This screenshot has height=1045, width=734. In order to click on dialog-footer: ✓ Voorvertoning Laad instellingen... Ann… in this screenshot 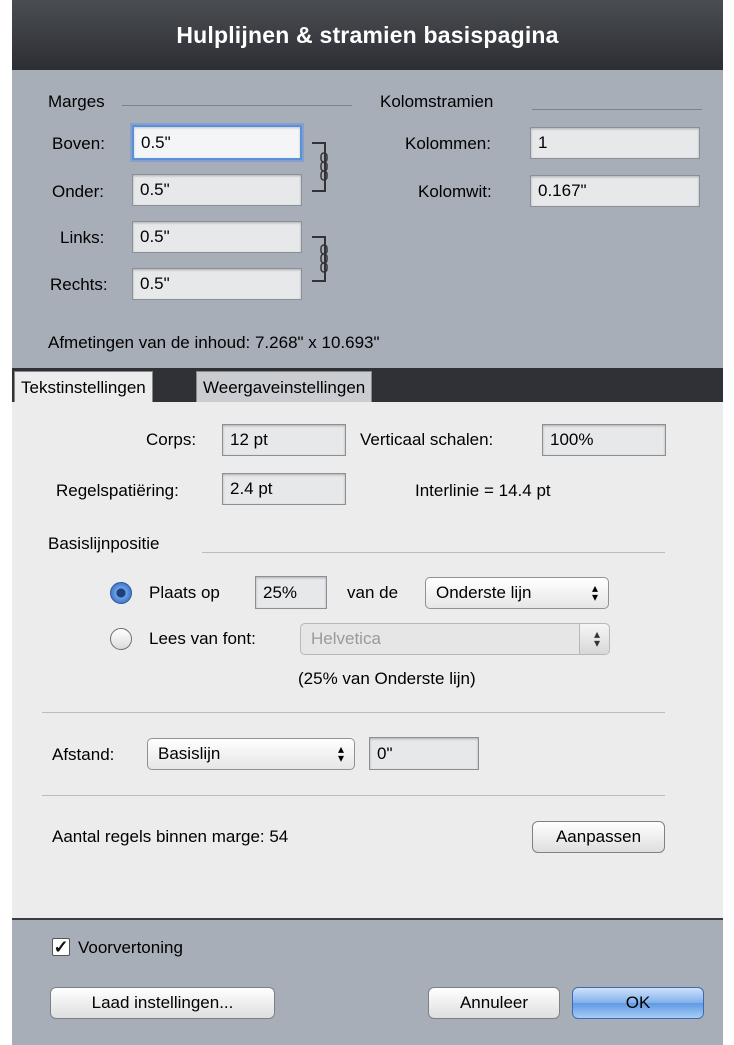, I will do `click(367, 981)`.